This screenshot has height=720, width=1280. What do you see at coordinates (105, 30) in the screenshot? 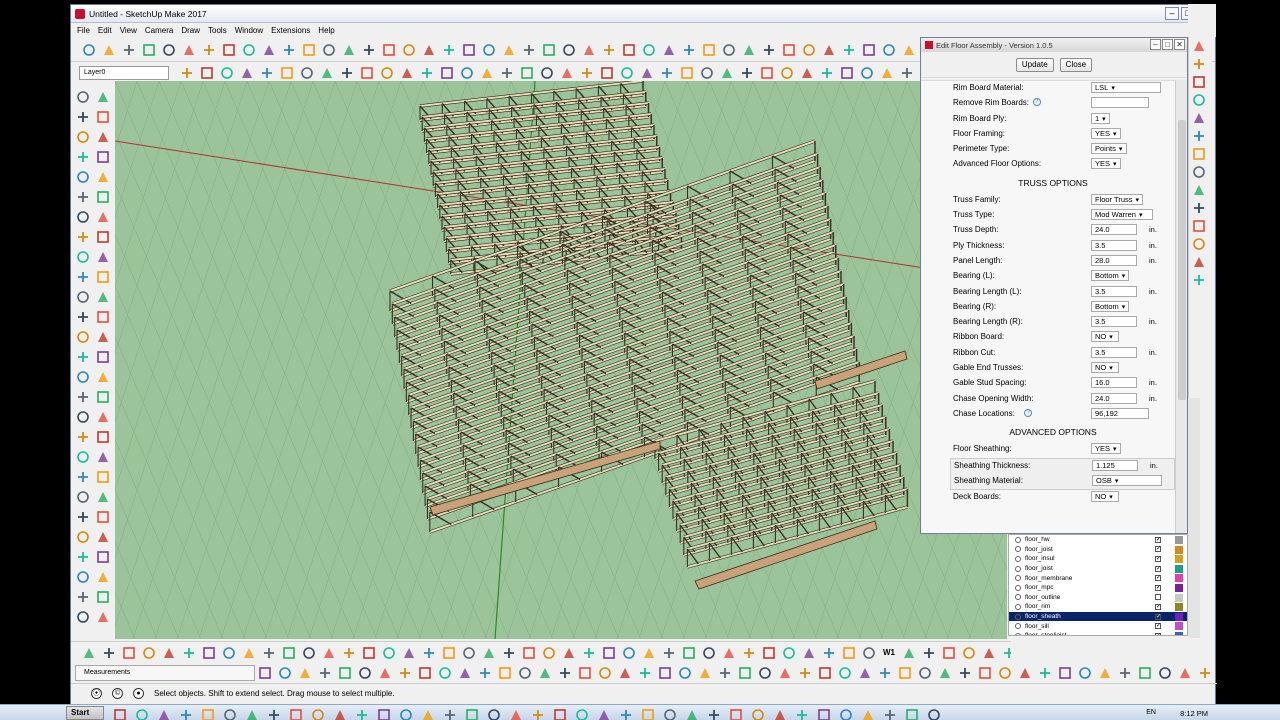
I see `menu-edit: Edit` at bounding box center [105, 30].